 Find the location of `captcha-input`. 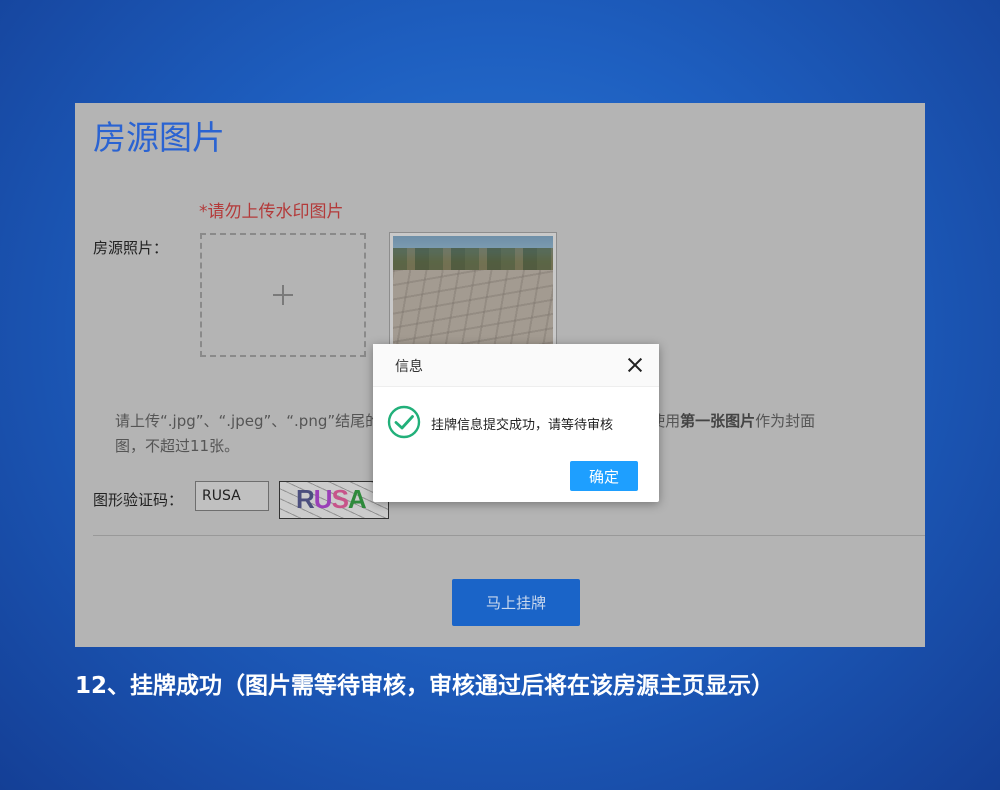

captcha-input is located at coordinates (232, 496).